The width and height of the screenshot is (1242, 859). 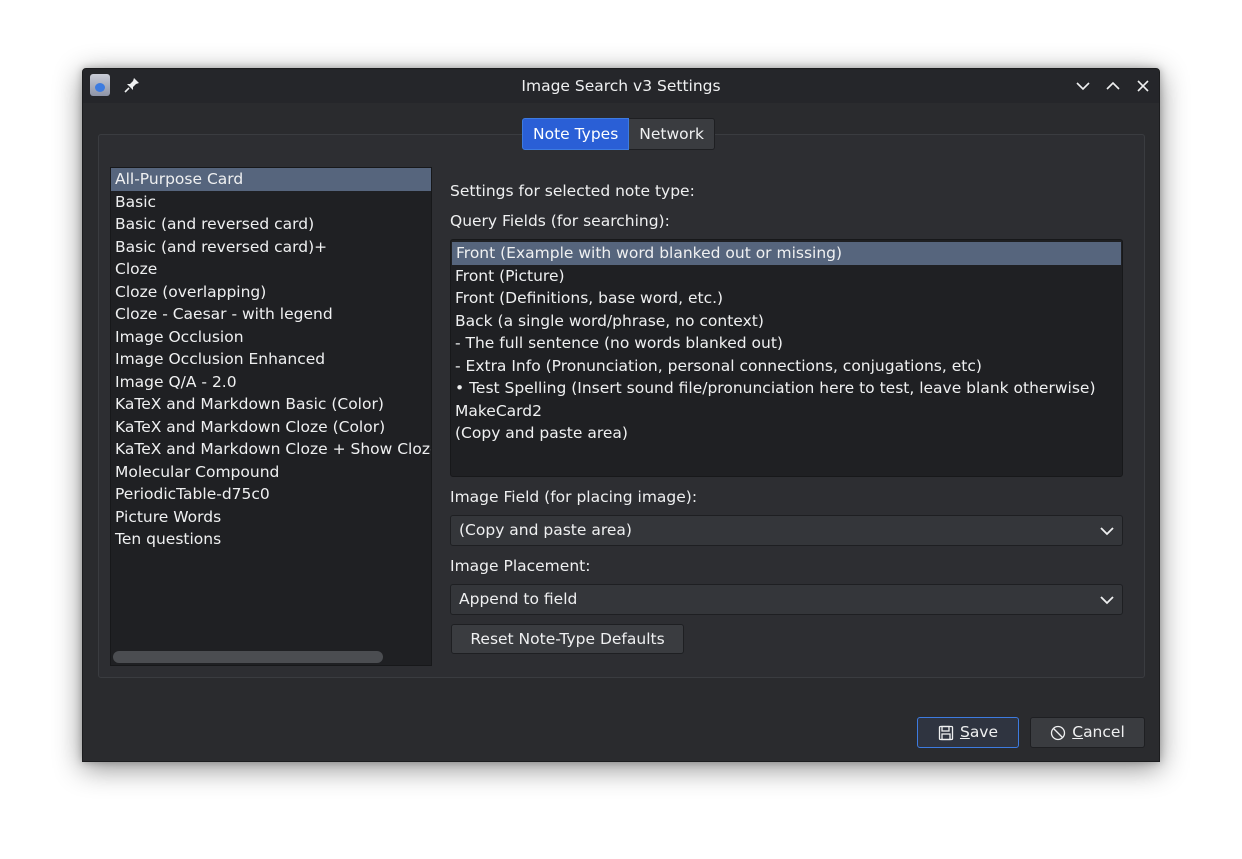 I want to click on query-field-item: Front (Definitions, base word, etc.), so click(x=786, y=298).